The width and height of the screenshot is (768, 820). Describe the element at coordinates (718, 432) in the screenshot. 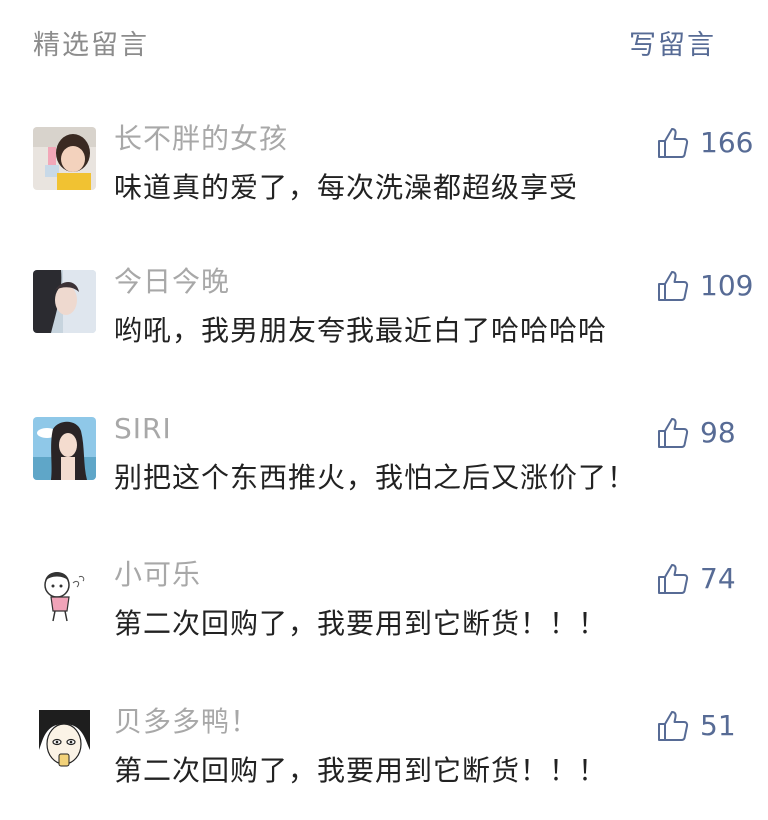

I see `like-count: 98` at that location.